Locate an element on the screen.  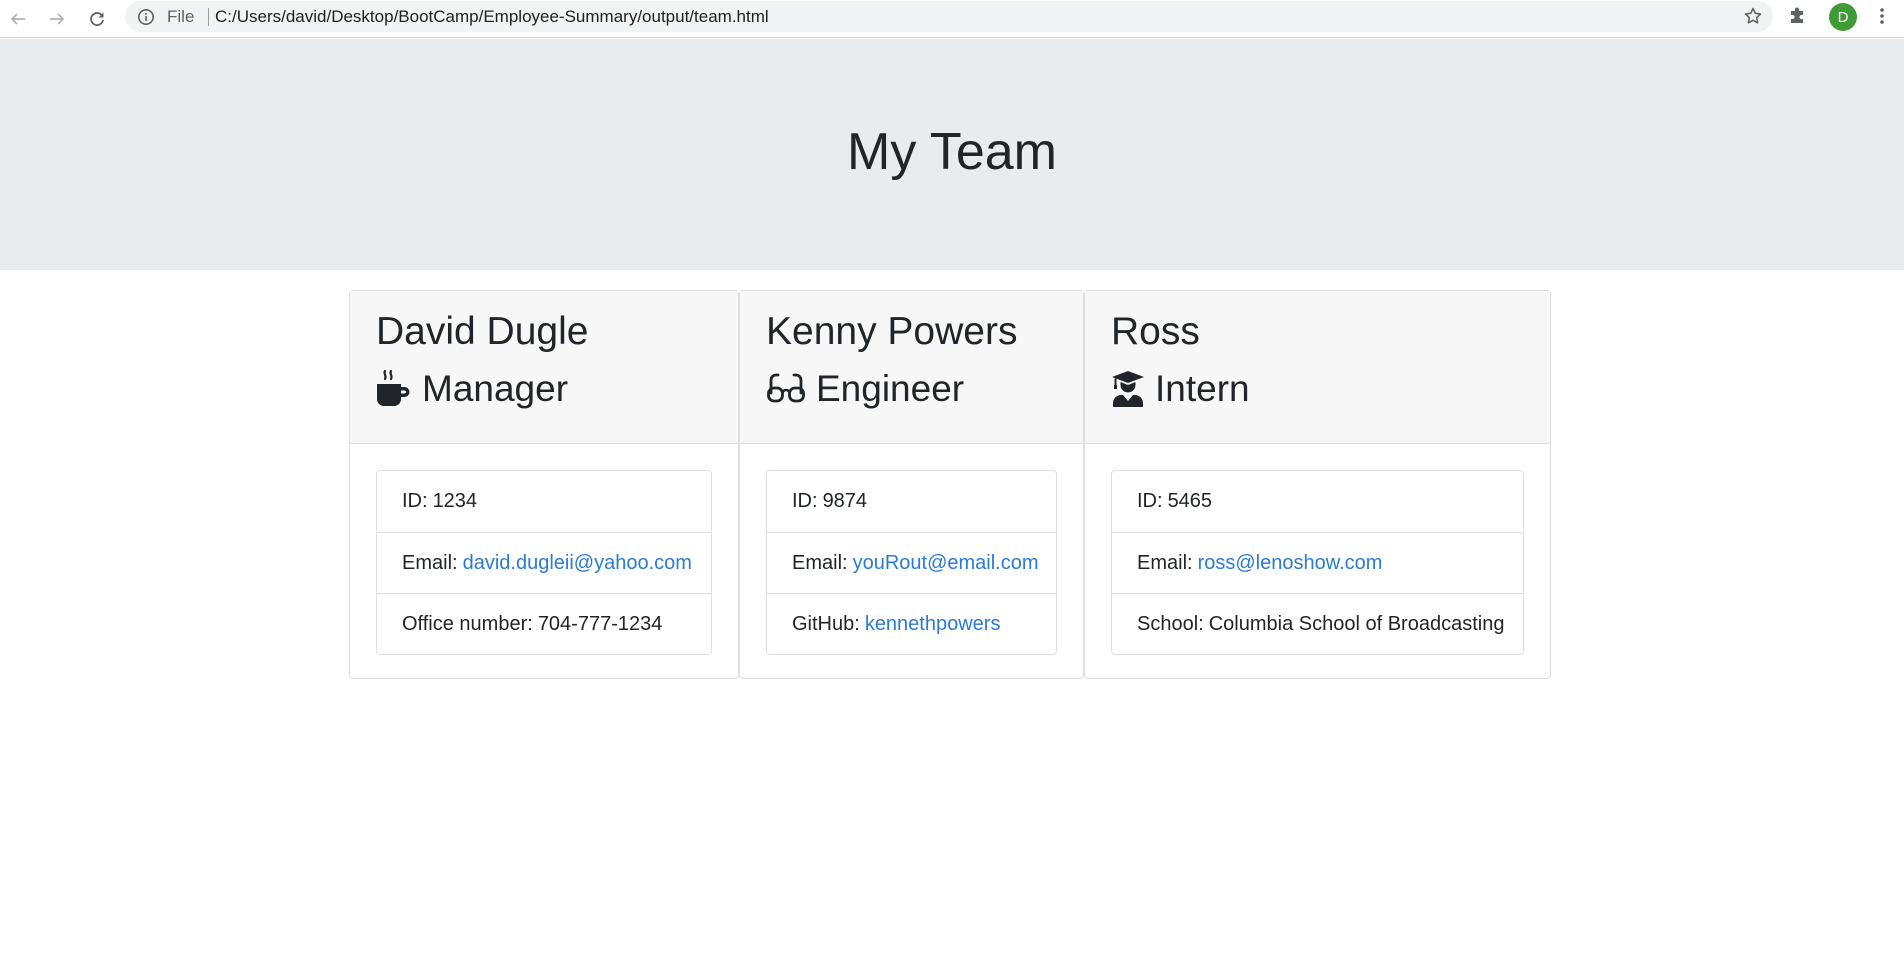
glasses-icon is located at coordinates (786, 388).